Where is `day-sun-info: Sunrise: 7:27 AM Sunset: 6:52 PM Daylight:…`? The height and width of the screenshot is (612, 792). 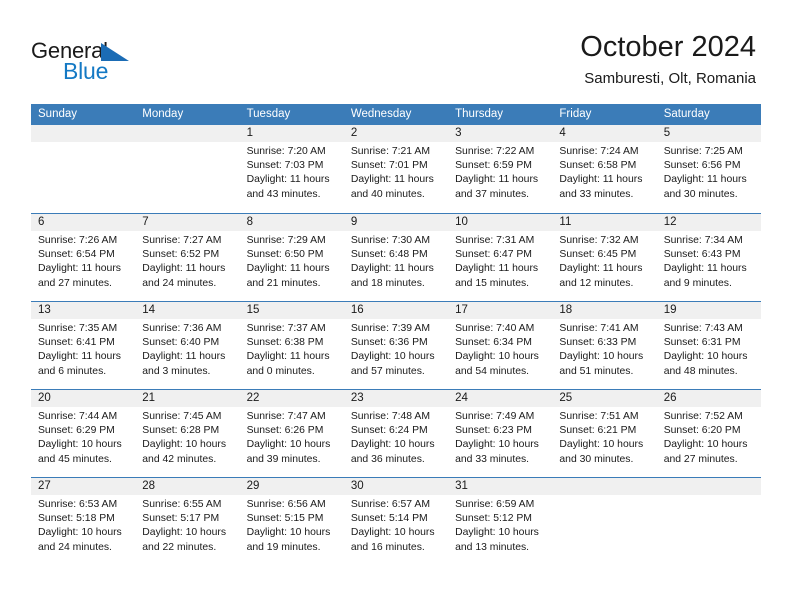
day-sun-info: Sunrise: 7:27 AM Sunset: 6:52 PM Daylight:… is located at coordinates (187, 261).